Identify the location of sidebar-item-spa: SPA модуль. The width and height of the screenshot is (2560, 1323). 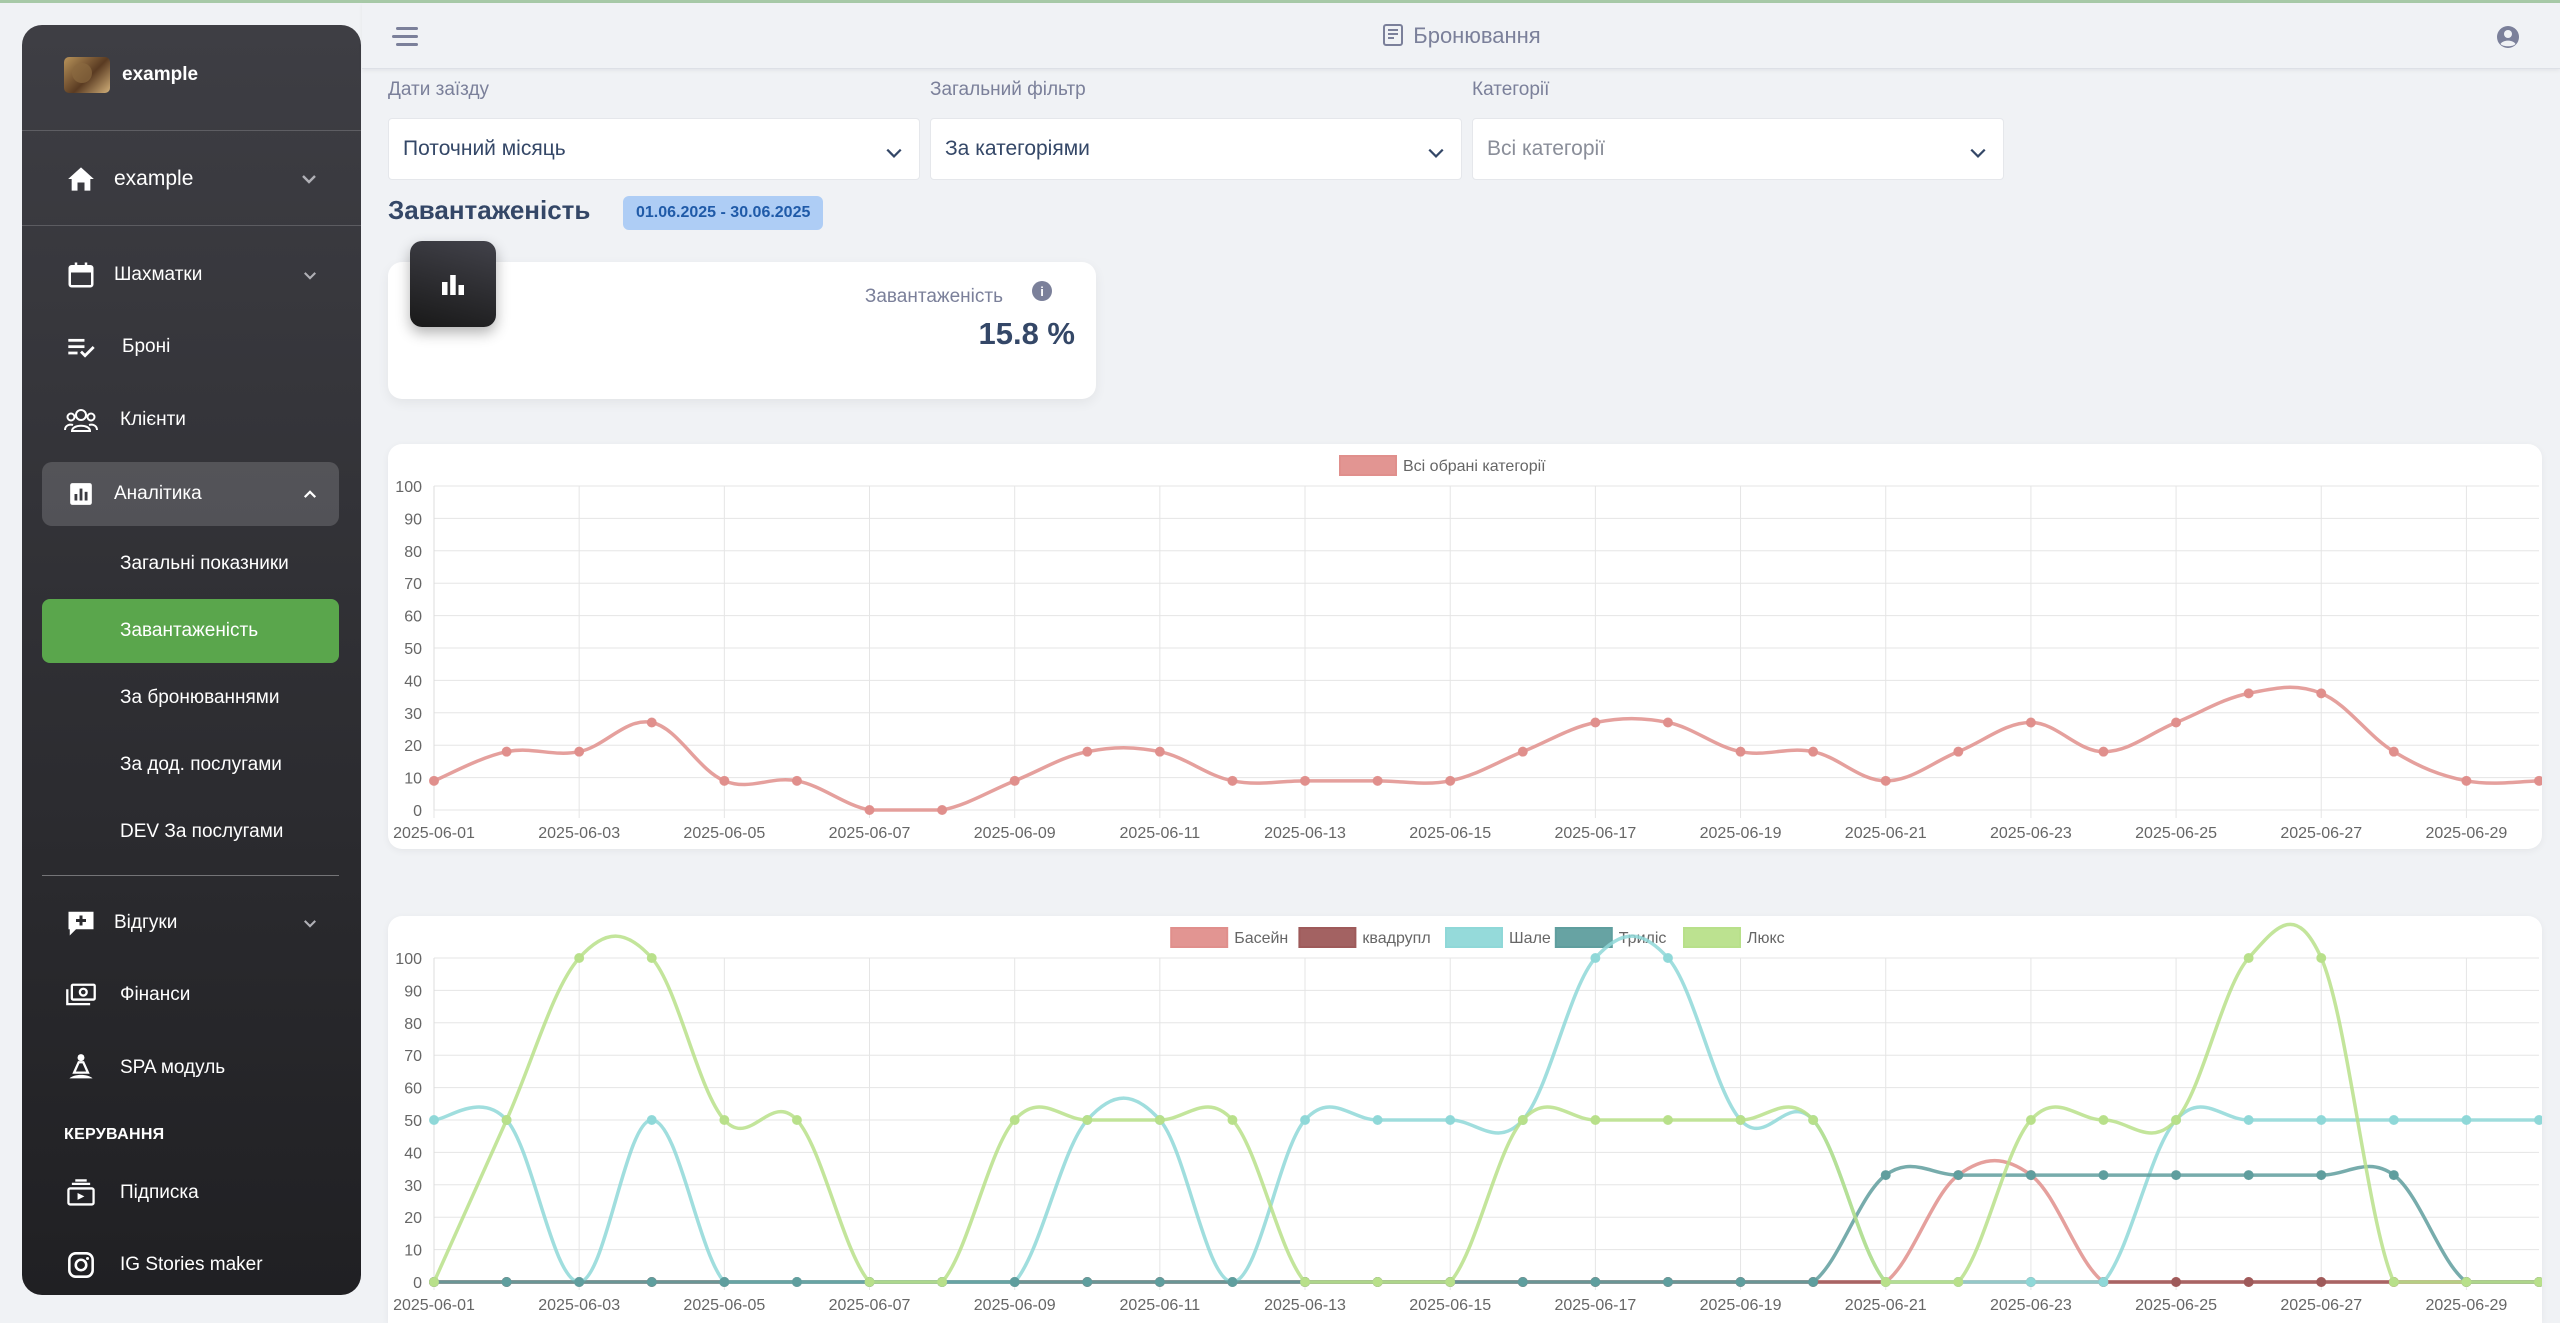
(190, 1068).